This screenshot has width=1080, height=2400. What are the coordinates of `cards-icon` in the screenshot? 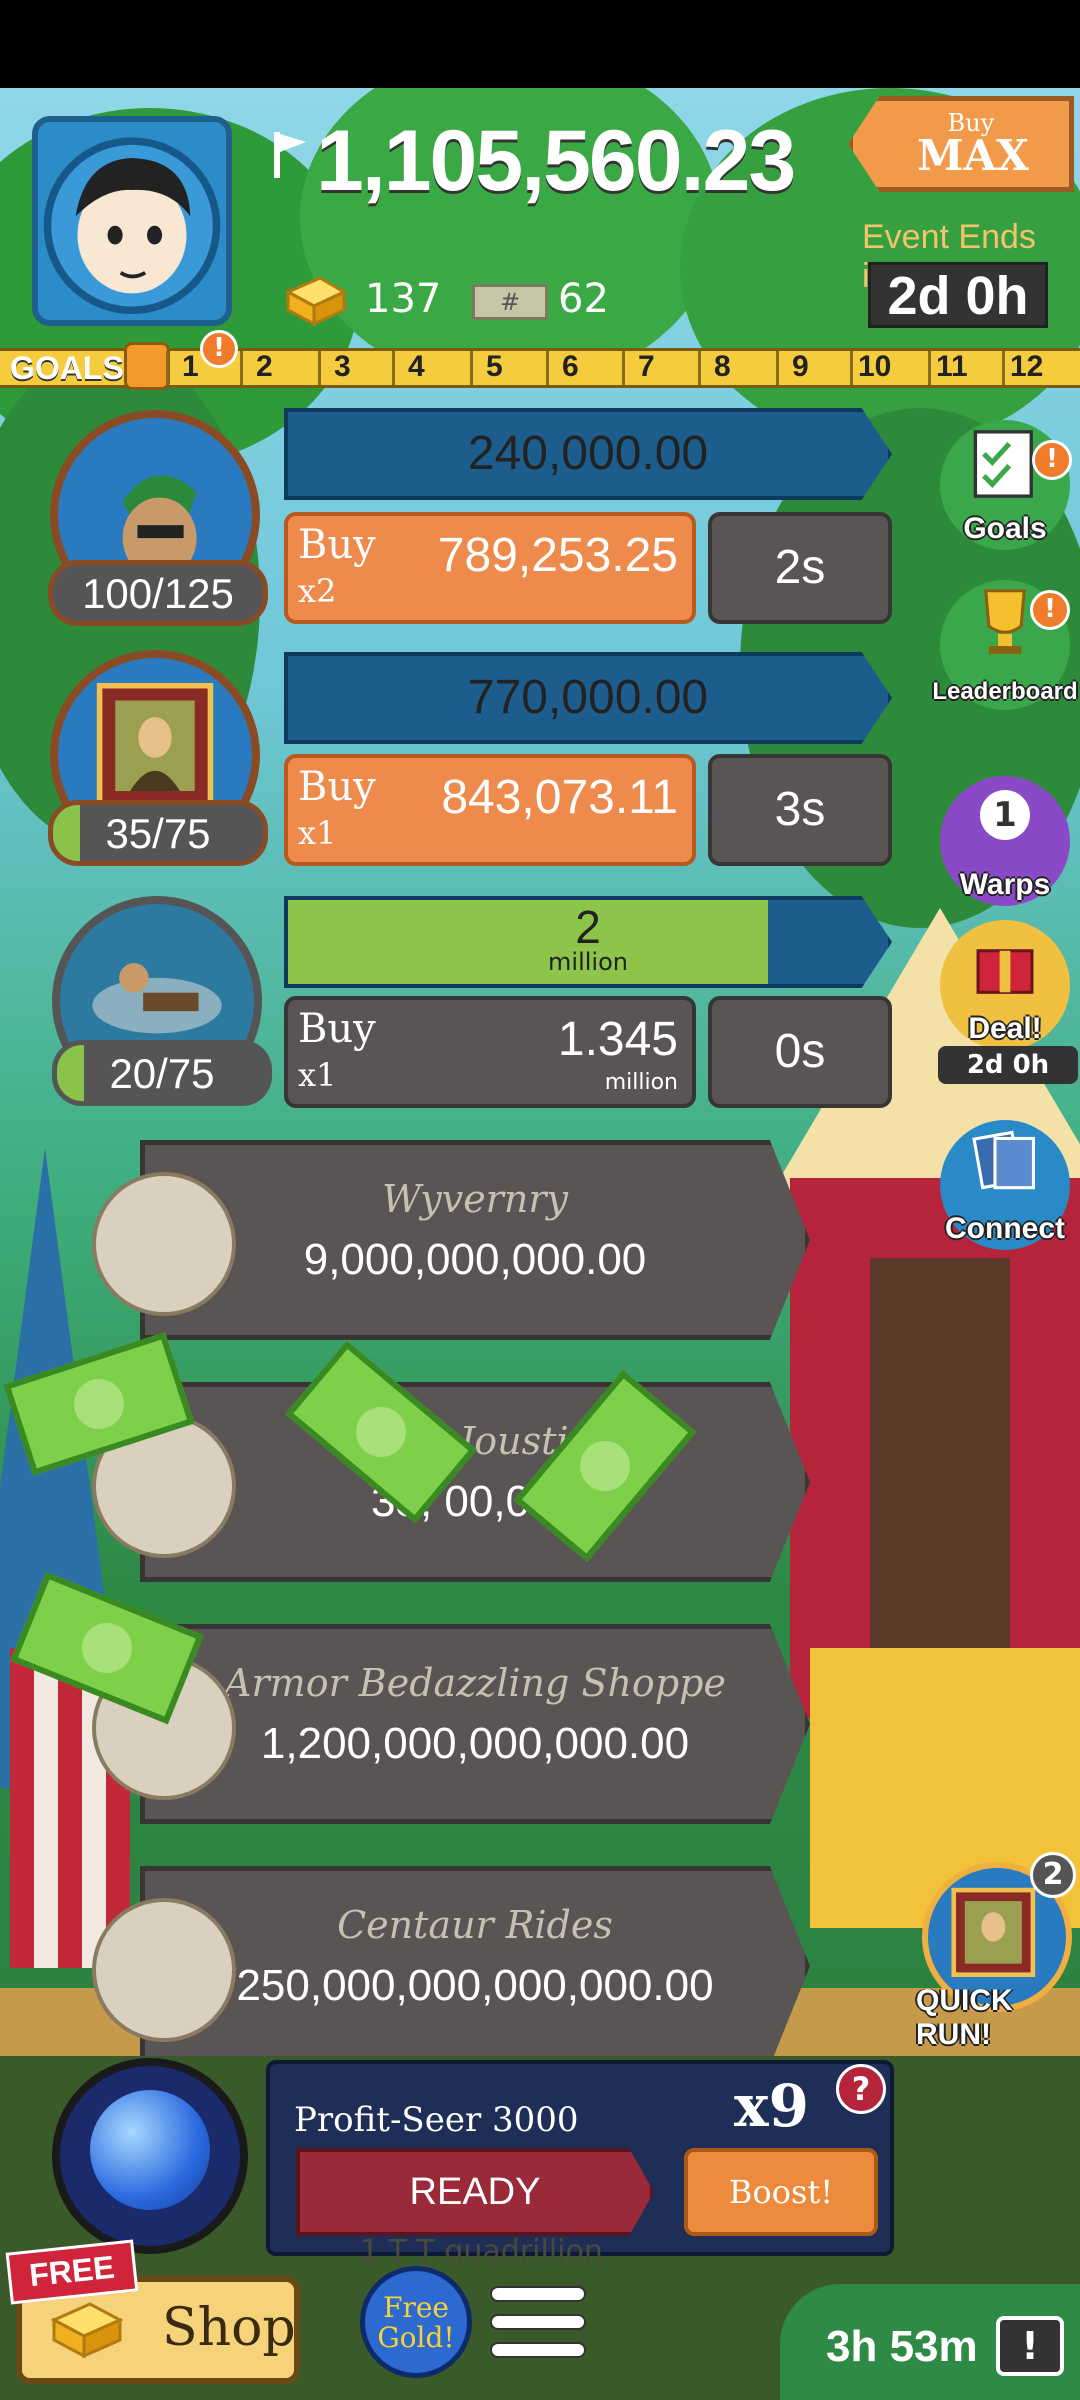 It's located at (1003, 1160).